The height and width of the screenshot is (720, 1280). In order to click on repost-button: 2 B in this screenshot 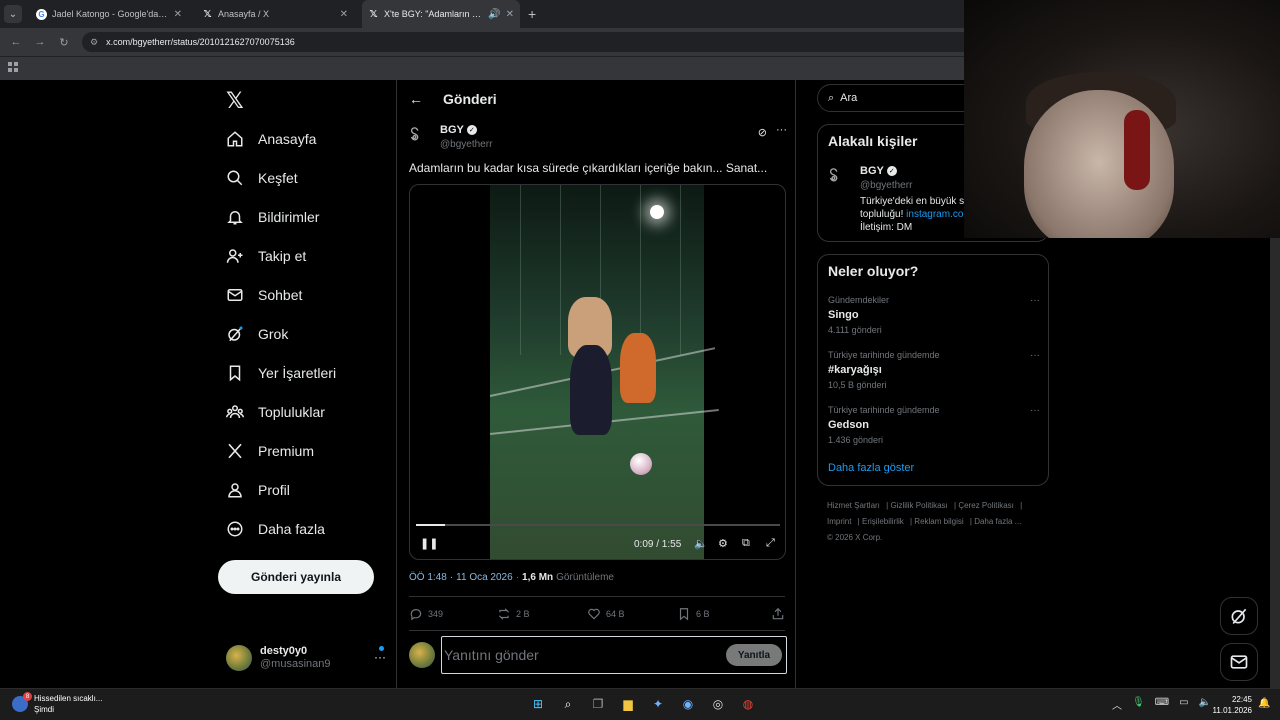, I will do `click(542, 614)`.